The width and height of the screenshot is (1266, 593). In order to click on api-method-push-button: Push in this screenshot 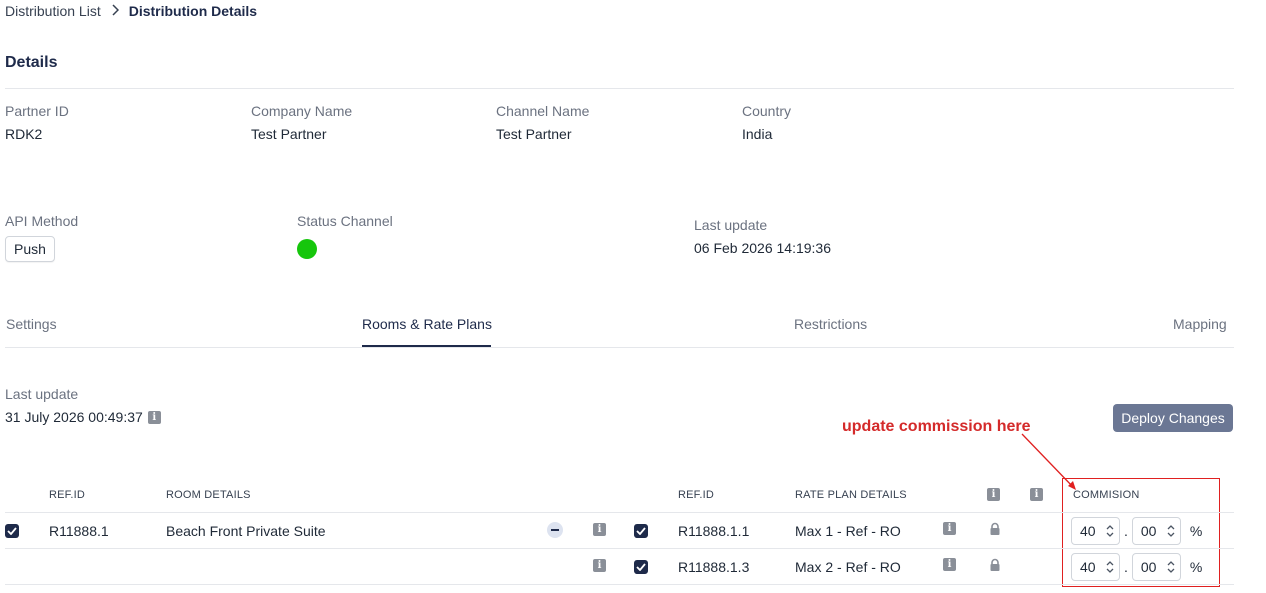, I will do `click(30, 249)`.